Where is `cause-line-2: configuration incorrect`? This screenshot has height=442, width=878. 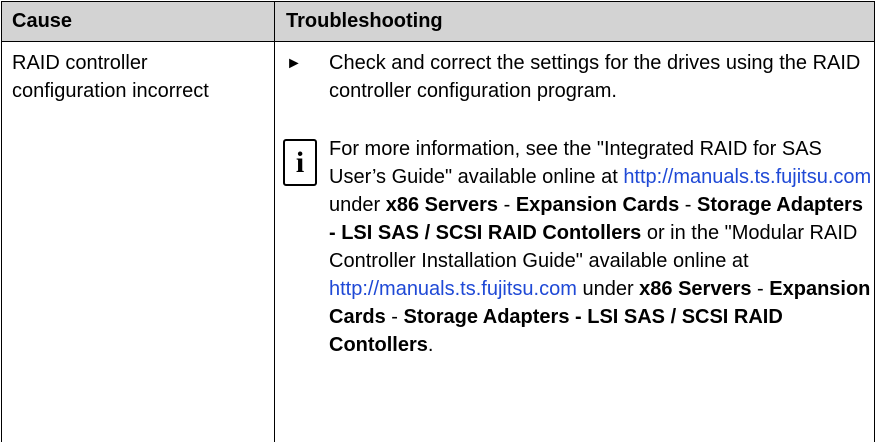
cause-line-2: configuration incorrect is located at coordinates (110, 91).